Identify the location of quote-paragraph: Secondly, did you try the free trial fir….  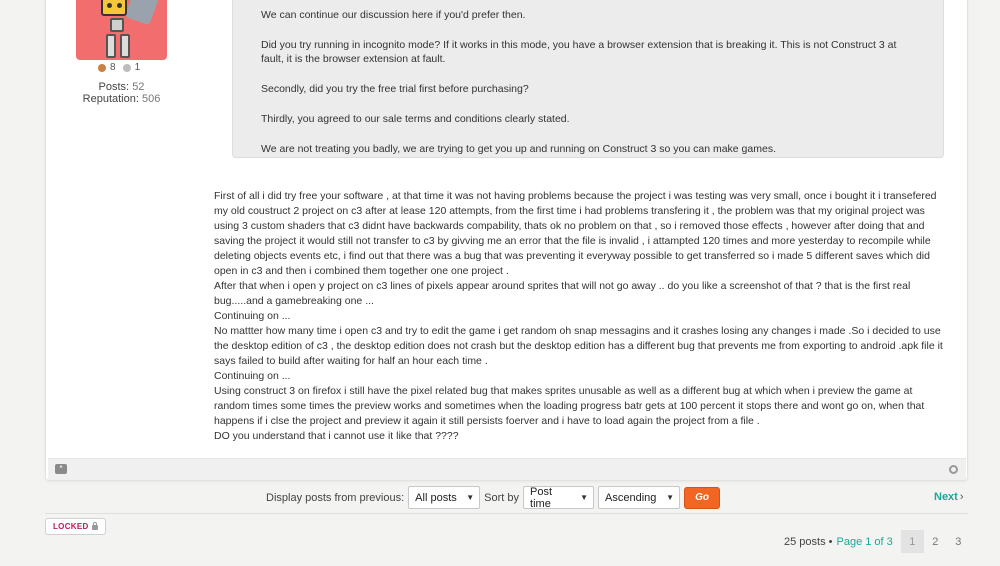
(395, 89).